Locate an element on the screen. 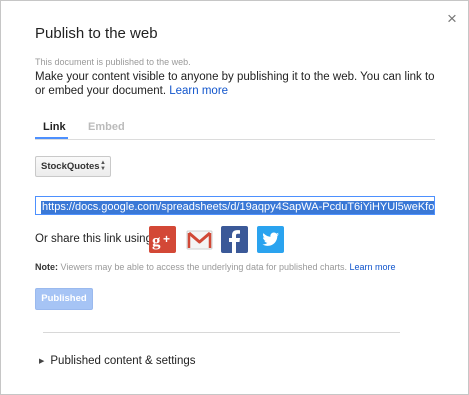 The image size is (469, 395). gmail-icon is located at coordinates (199, 240).